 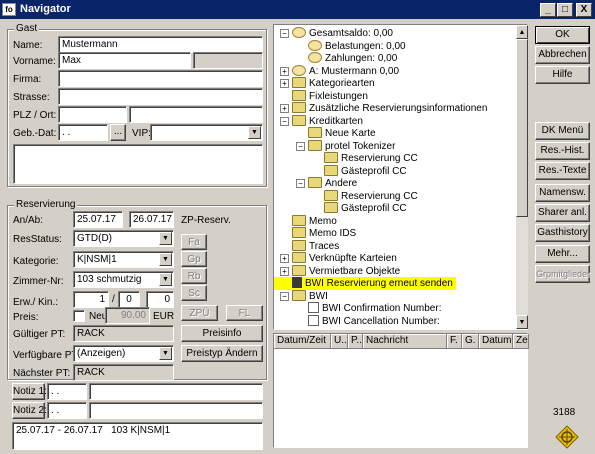 I want to click on dk-menu-button: DK Menü, so click(x=562, y=131).